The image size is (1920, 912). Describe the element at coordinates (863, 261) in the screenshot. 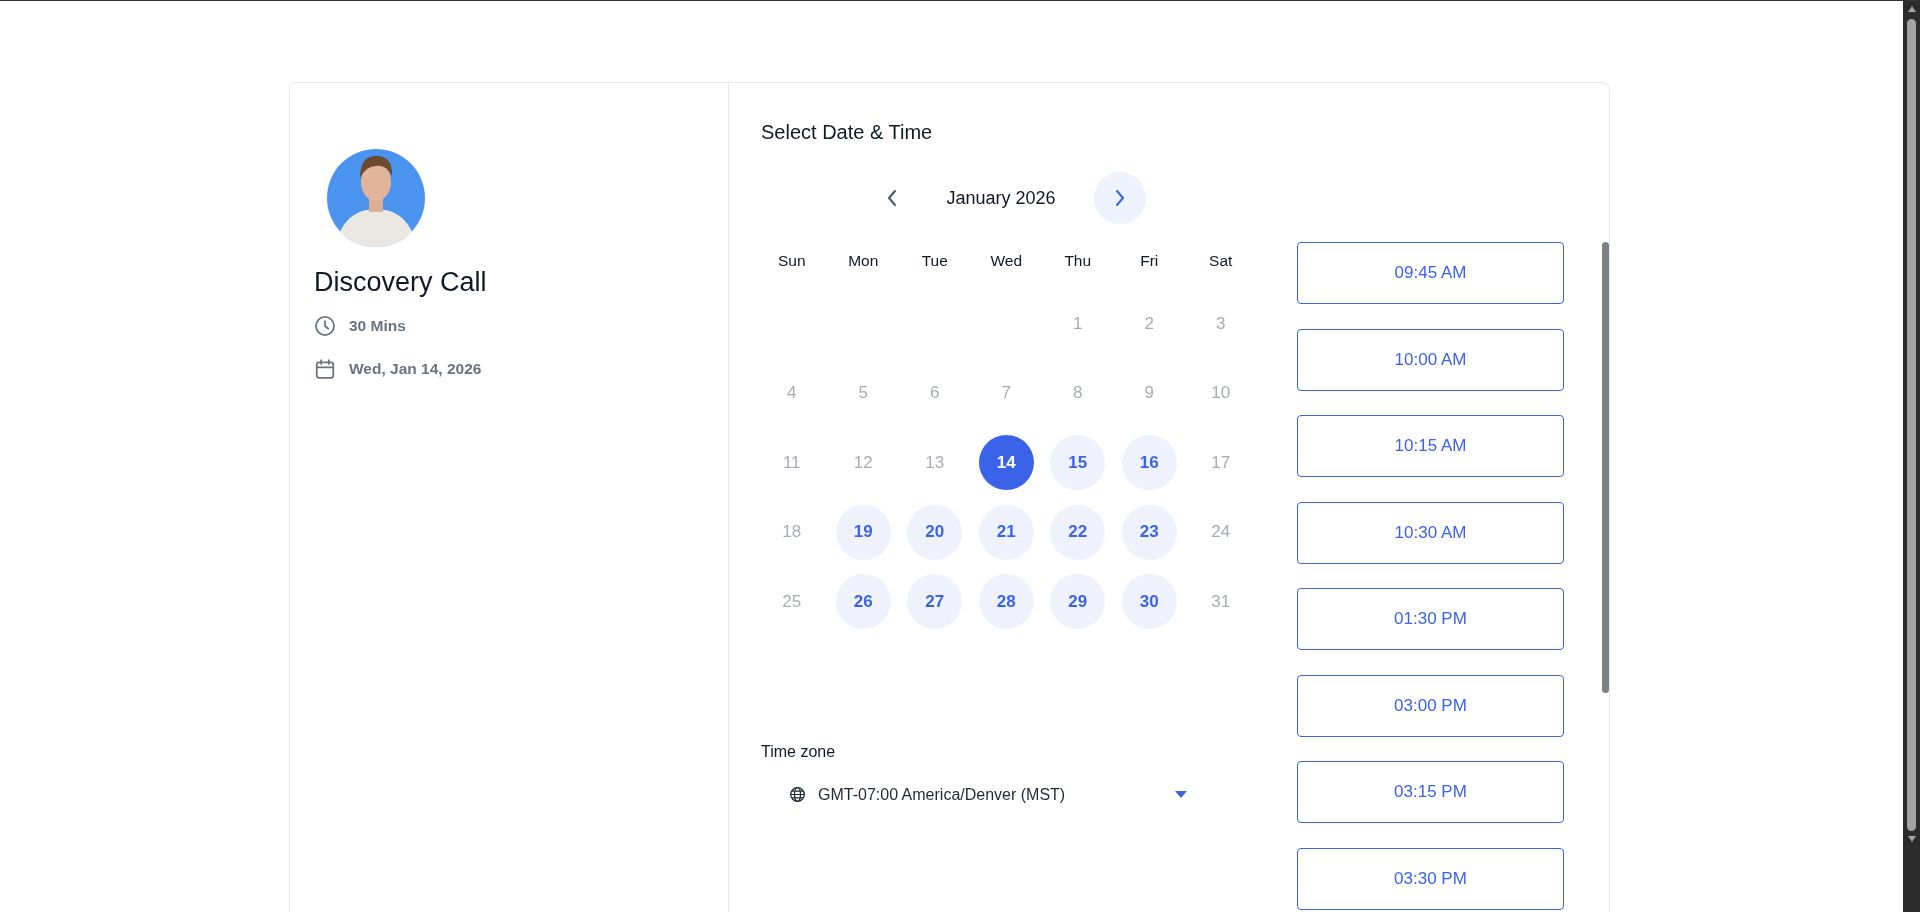

I see `weekday-label: Mon` at that location.